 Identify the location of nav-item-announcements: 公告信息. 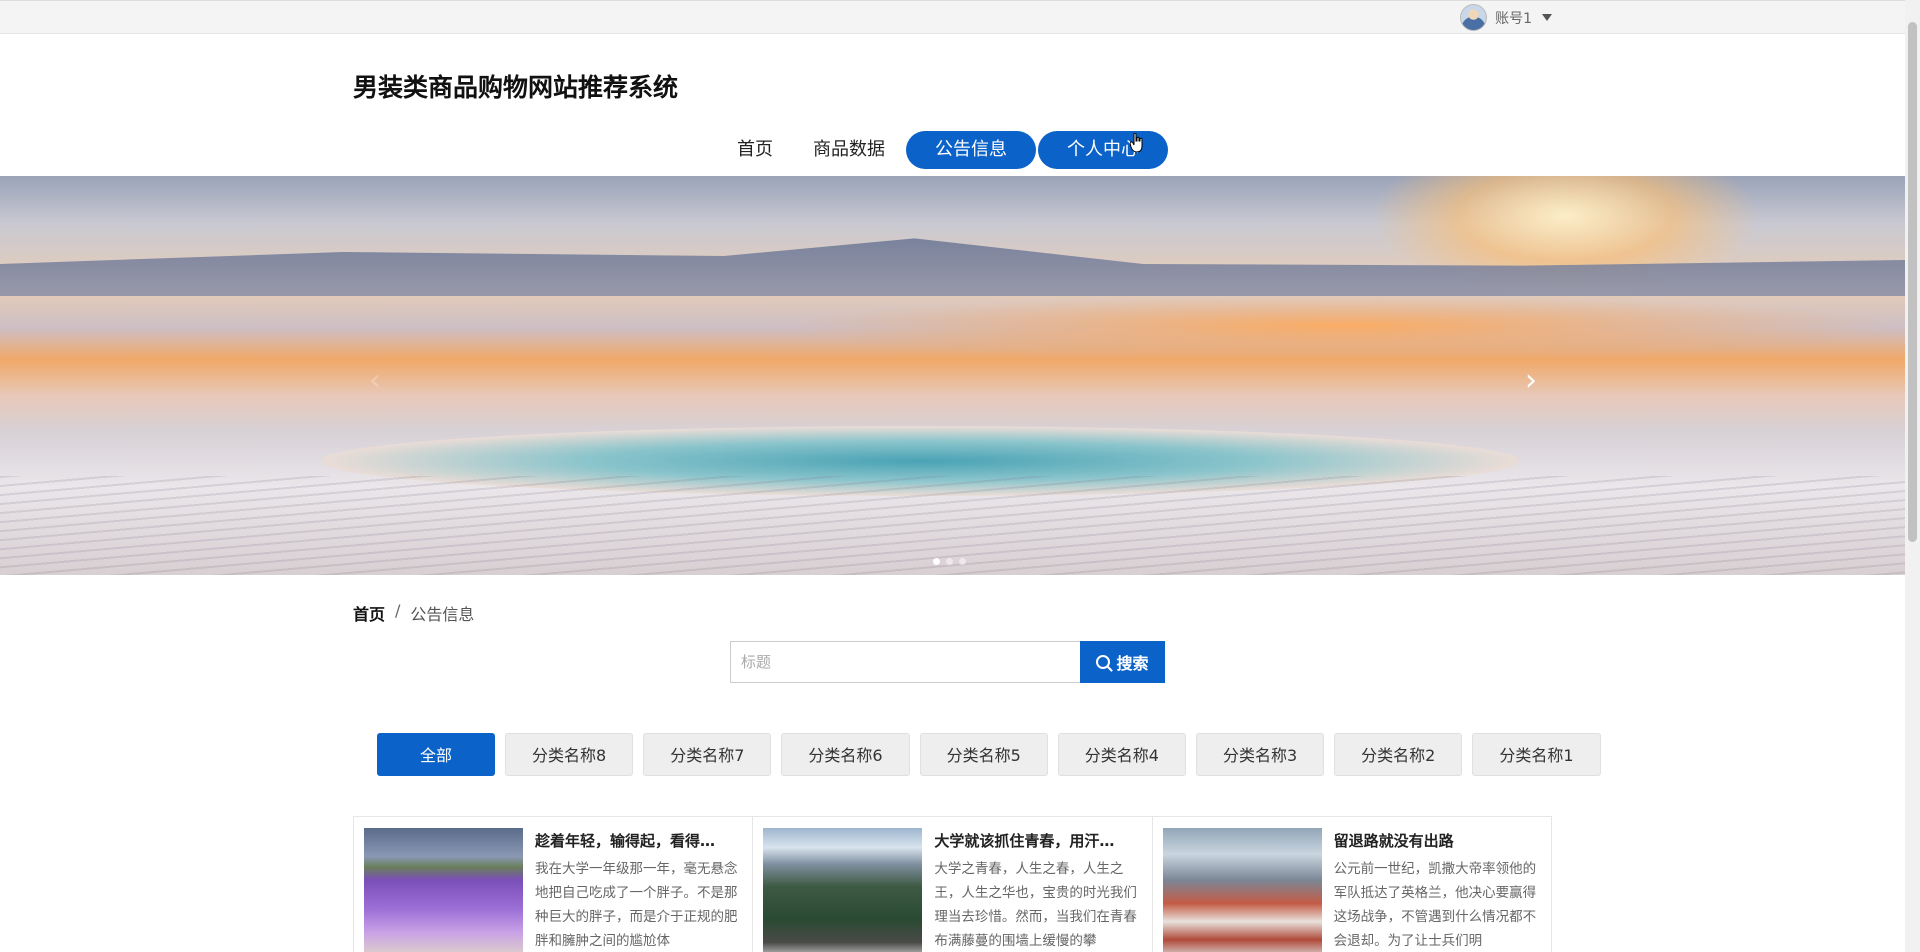
(971, 150).